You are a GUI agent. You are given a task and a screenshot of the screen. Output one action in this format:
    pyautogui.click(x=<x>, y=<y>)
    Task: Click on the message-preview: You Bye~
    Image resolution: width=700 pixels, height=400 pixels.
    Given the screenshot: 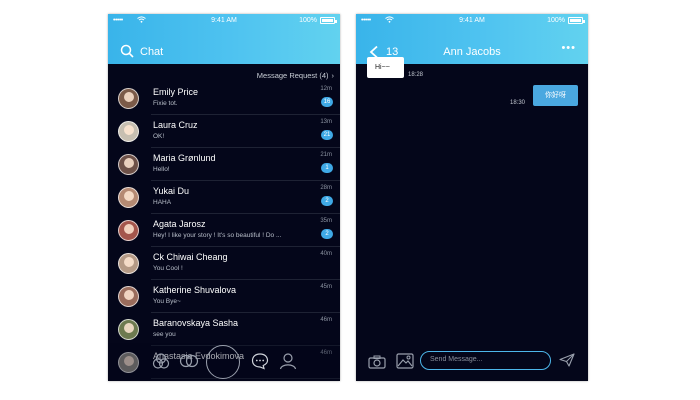 What is the action you would take?
    pyautogui.click(x=167, y=301)
    